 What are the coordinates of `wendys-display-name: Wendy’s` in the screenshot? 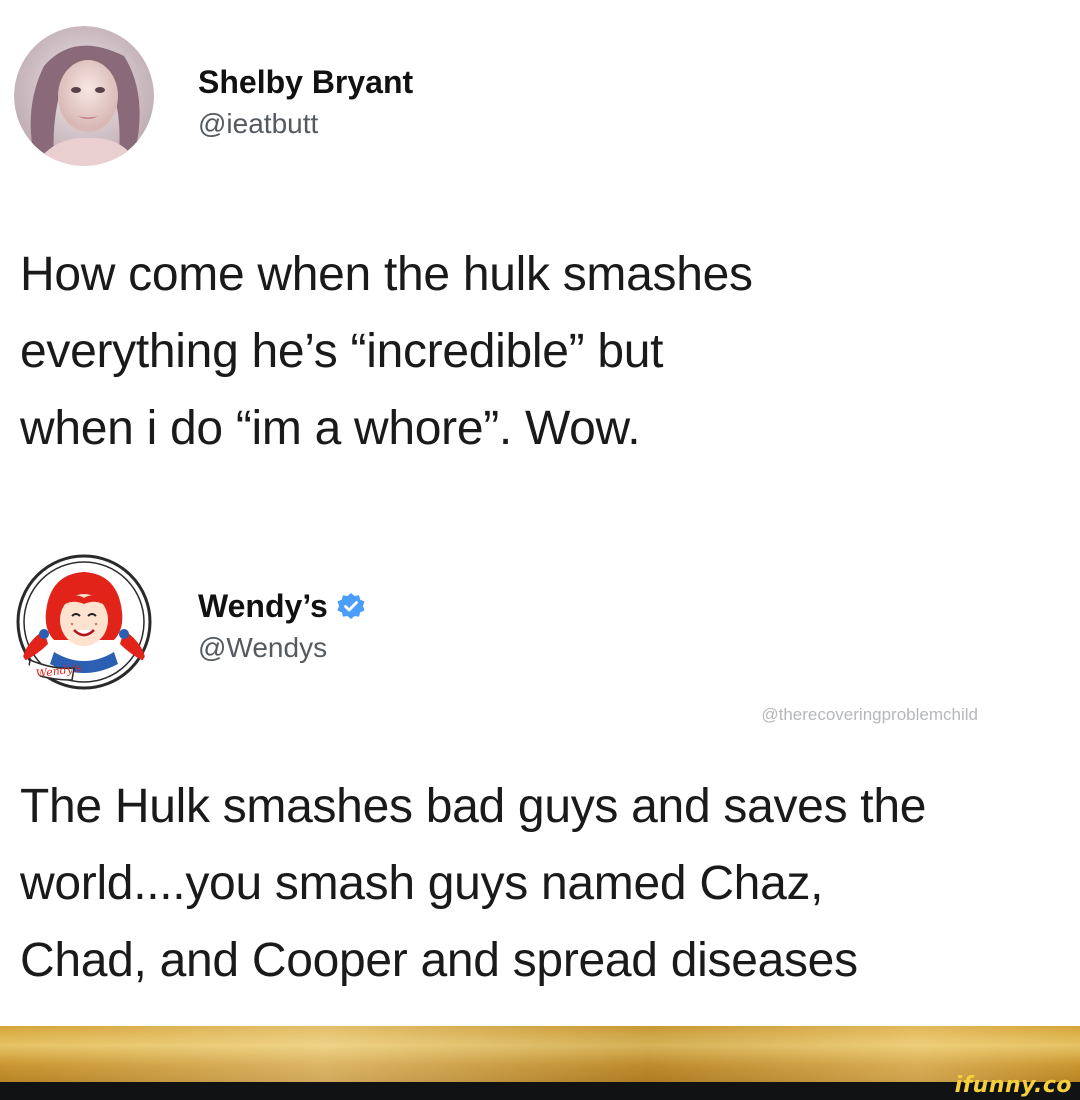 It's located at (282, 606).